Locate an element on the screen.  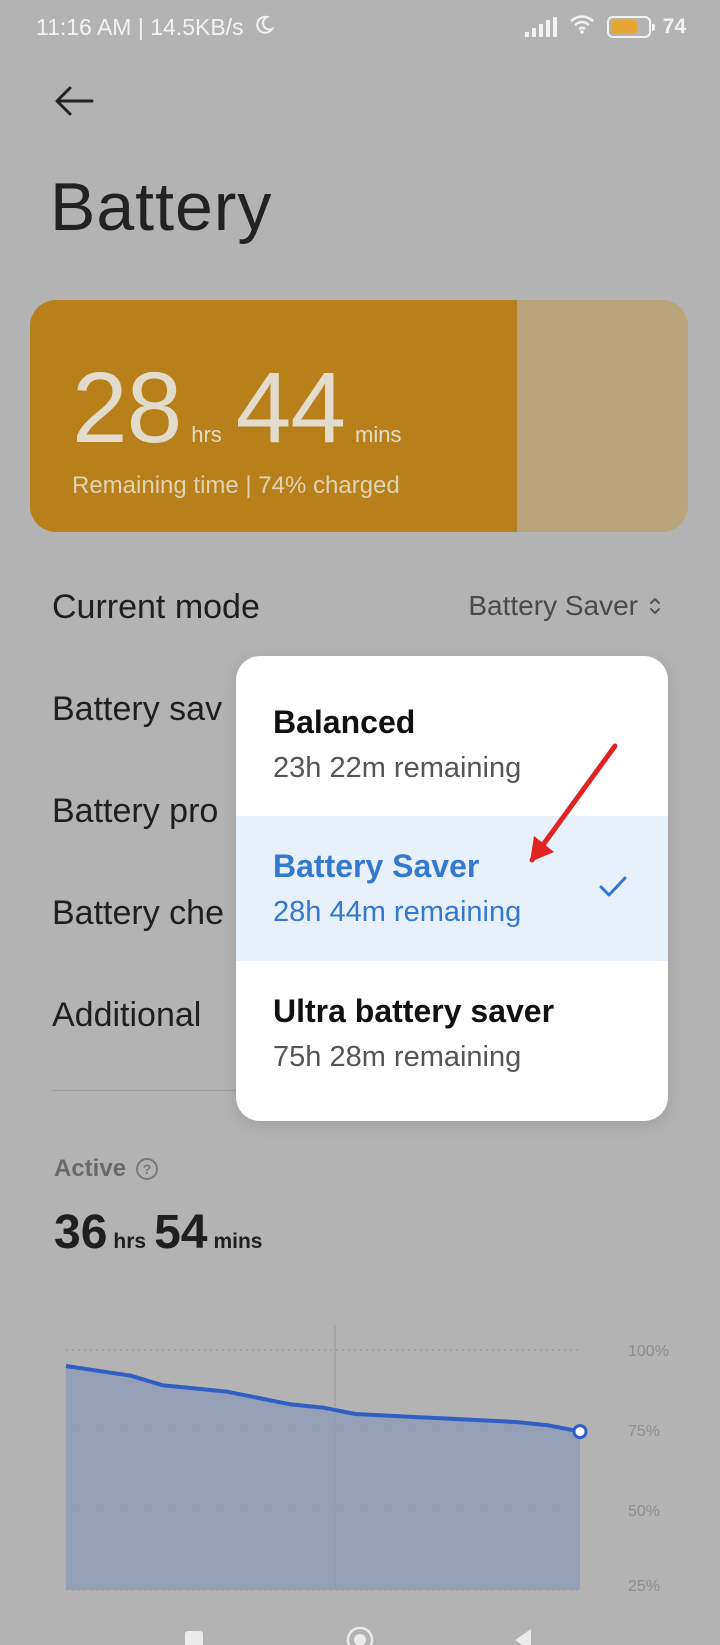
status-left: 11:16 AM | 14.5KB/s is located at coordinates (155, 27).